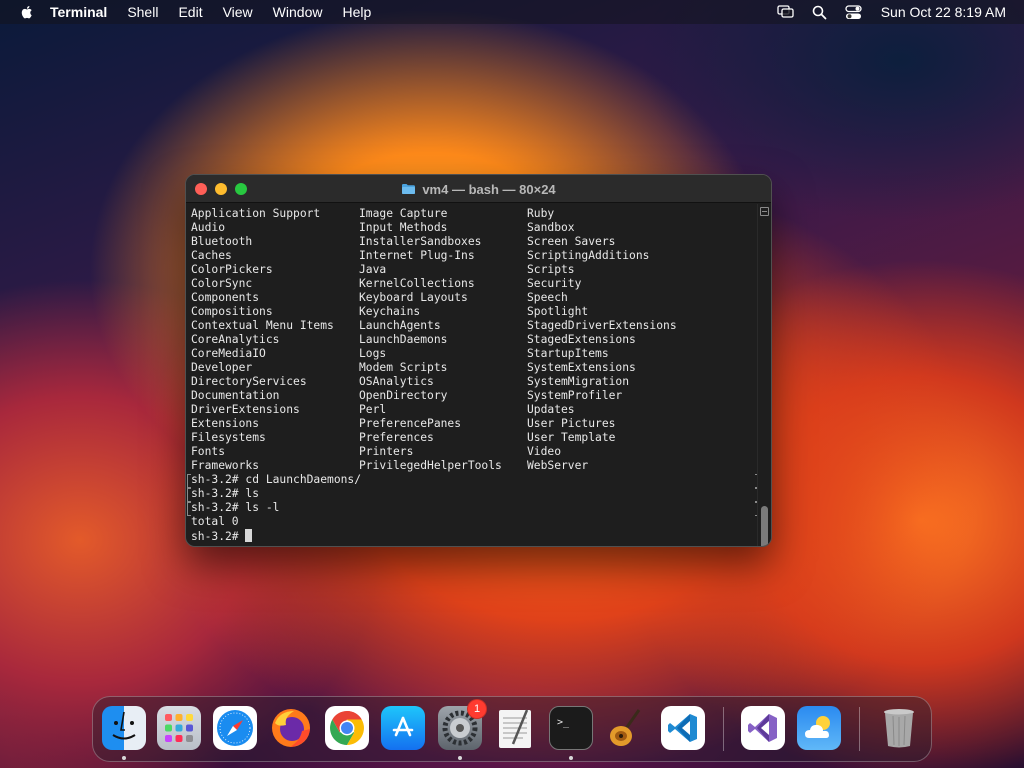 The height and width of the screenshot is (768, 1024). I want to click on ls-entry: CoreAnalytics, so click(235, 339).